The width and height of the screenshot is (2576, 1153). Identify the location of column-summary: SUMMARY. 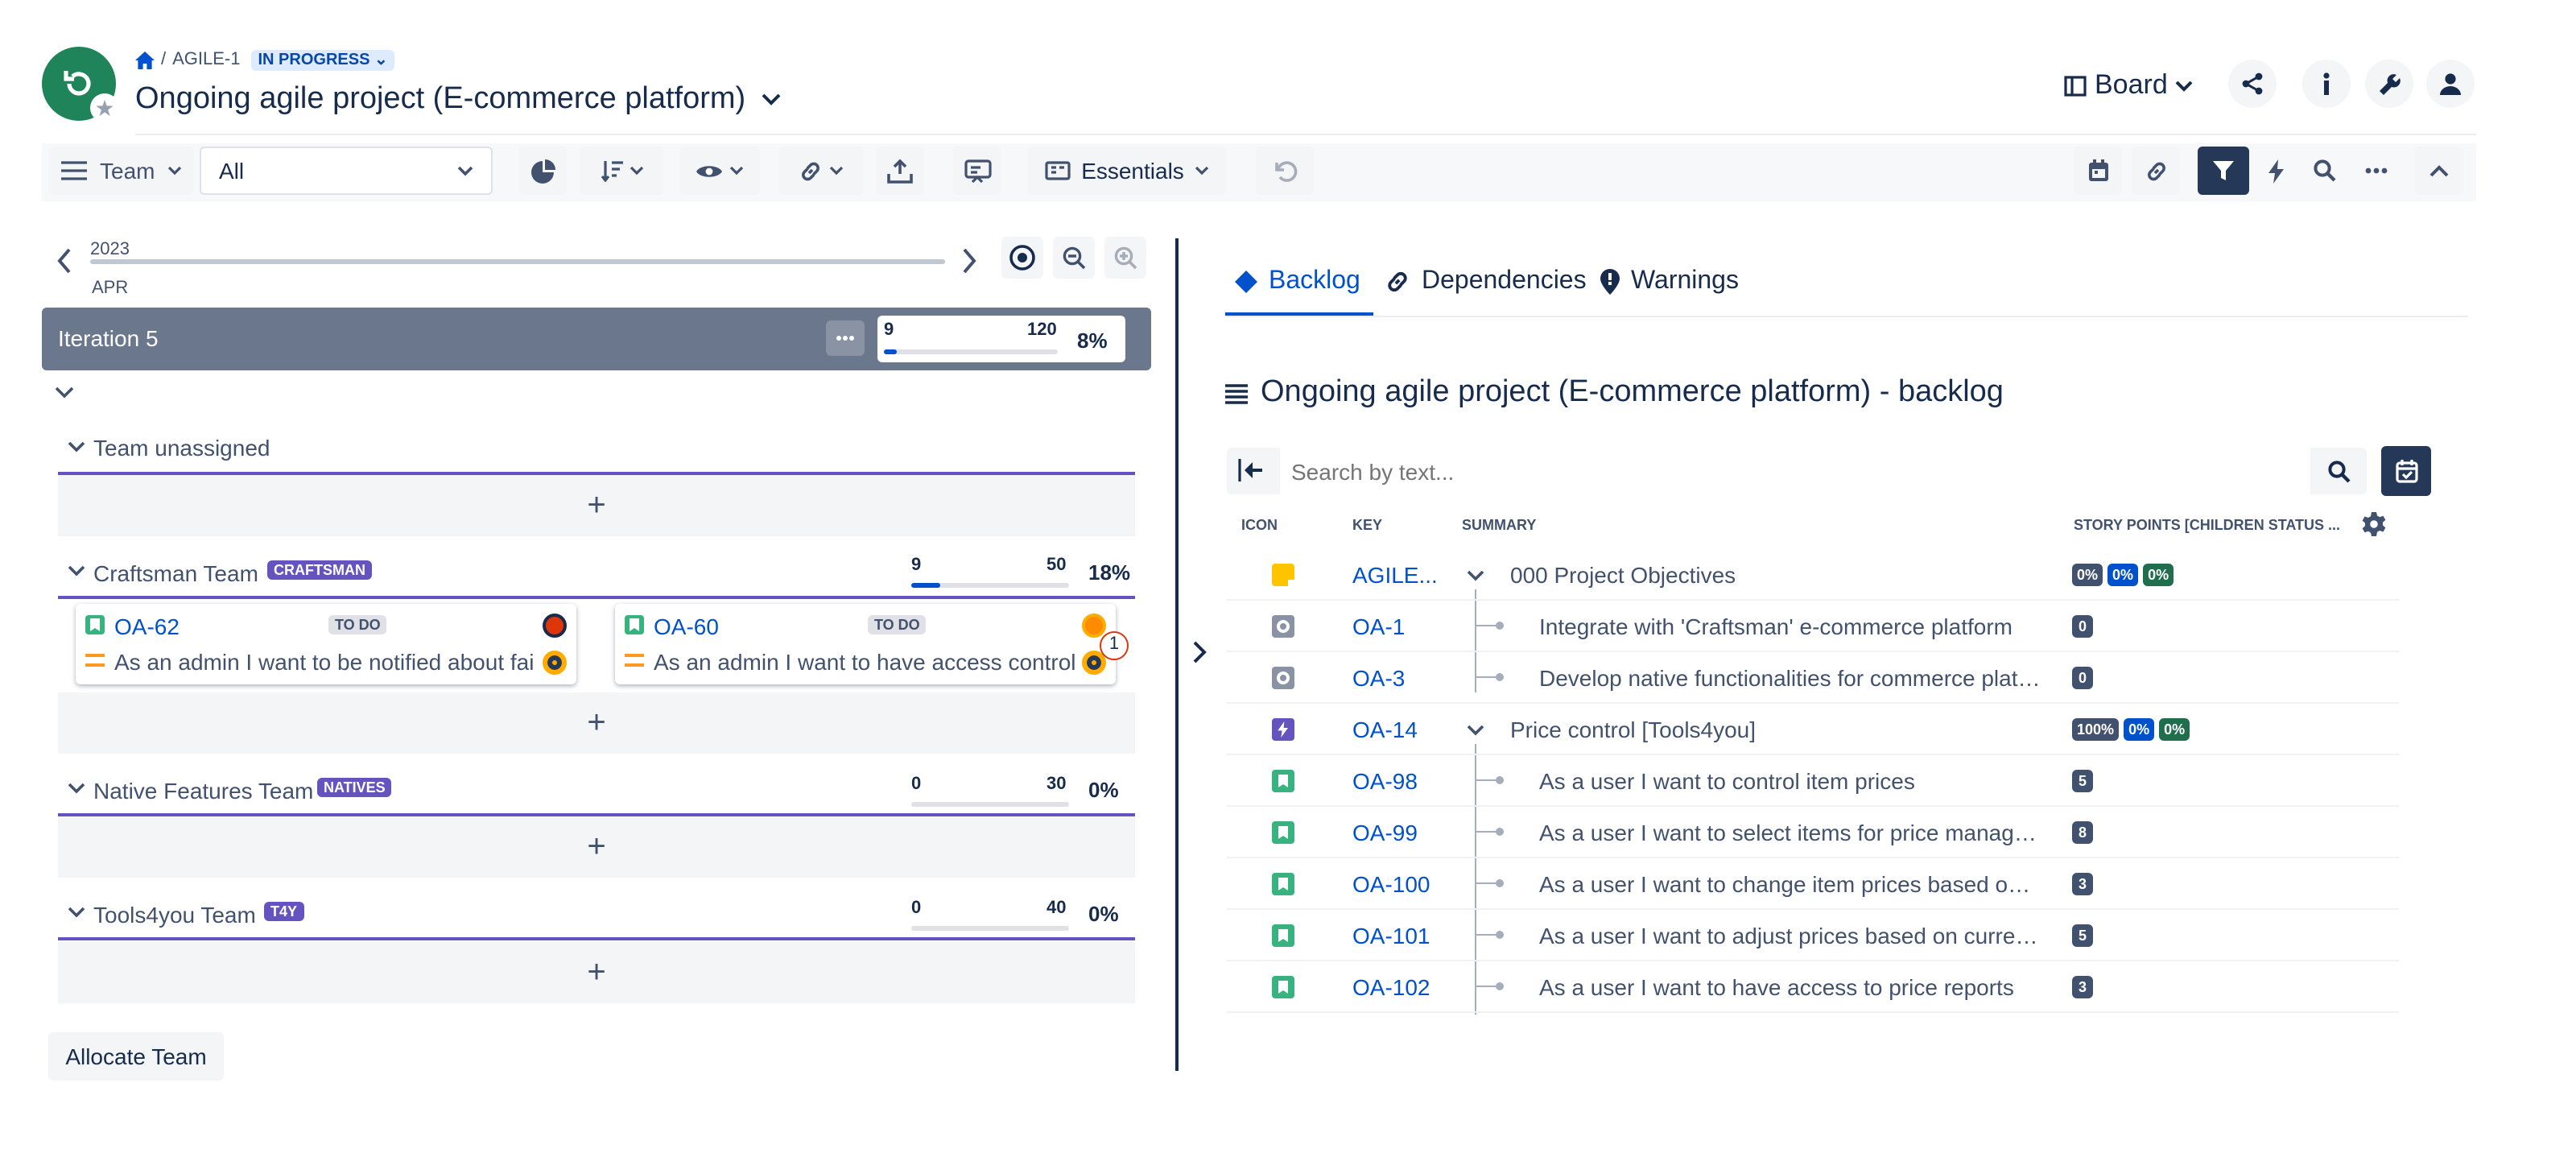
(1499, 525).